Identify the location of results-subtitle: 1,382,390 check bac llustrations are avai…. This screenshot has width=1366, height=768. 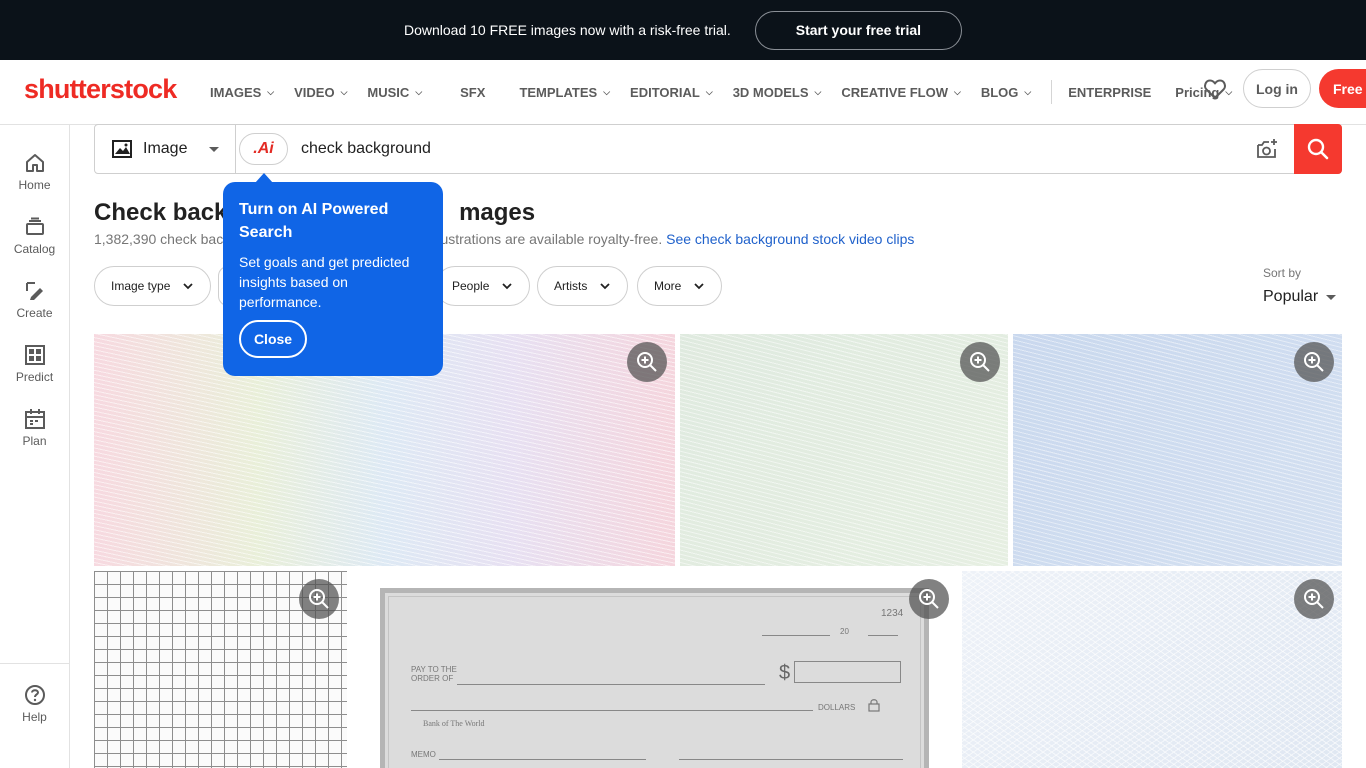
(504, 239).